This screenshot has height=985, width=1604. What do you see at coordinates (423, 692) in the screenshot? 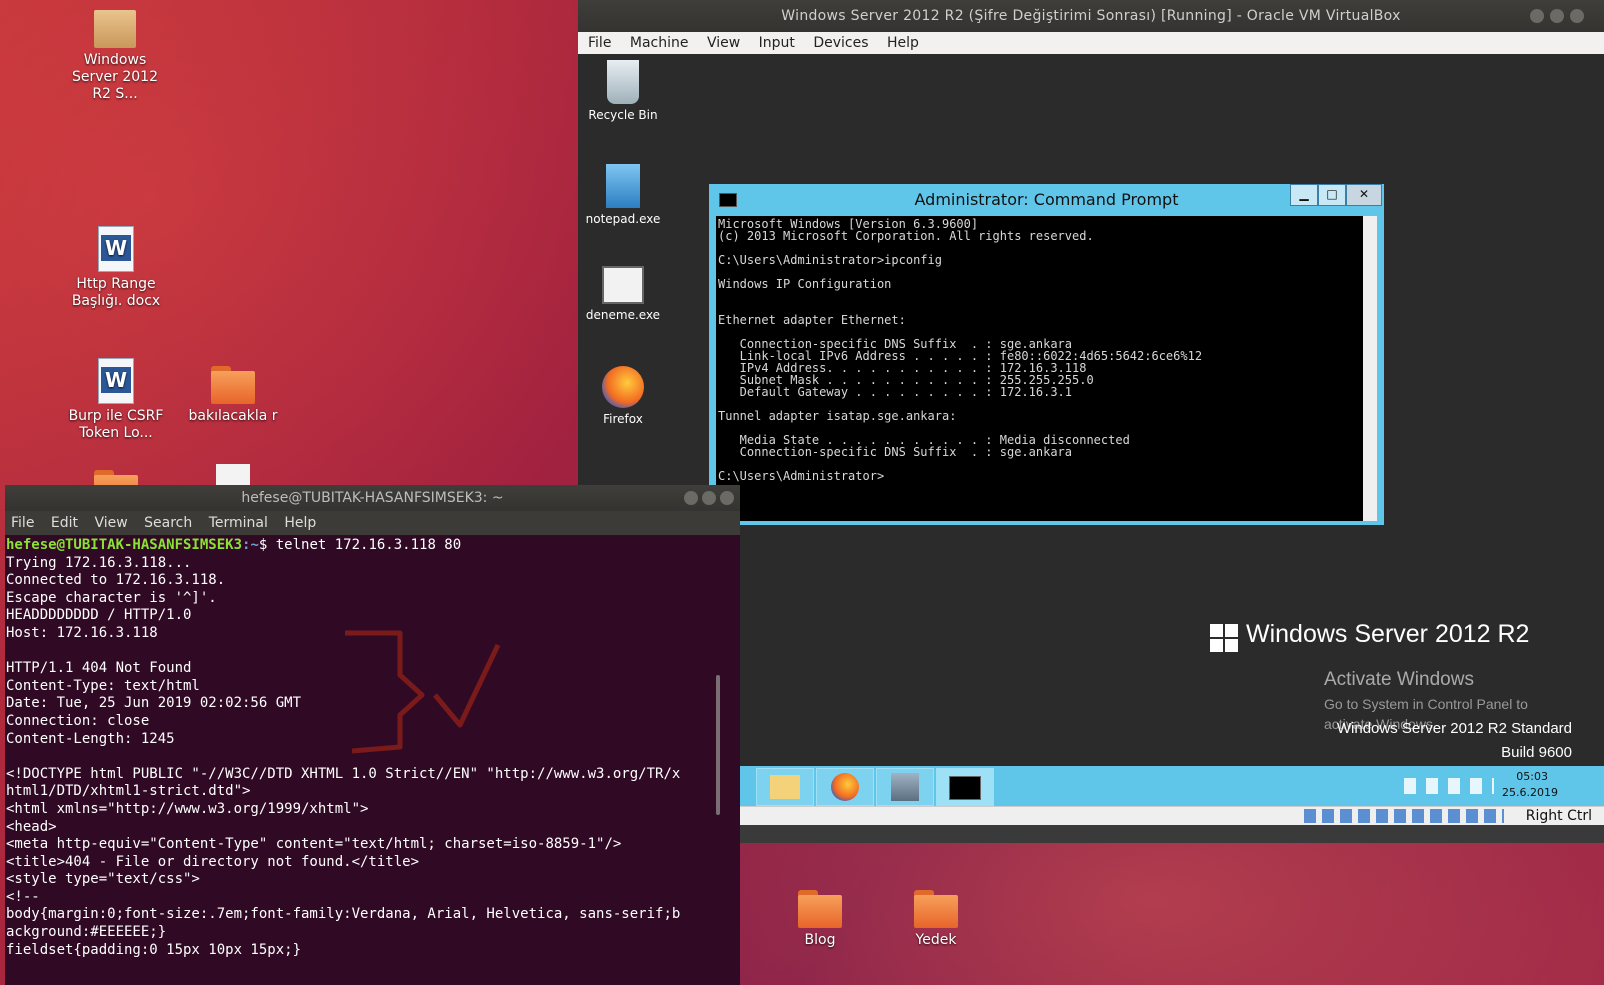
I see `handwritten-annotation` at bounding box center [423, 692].